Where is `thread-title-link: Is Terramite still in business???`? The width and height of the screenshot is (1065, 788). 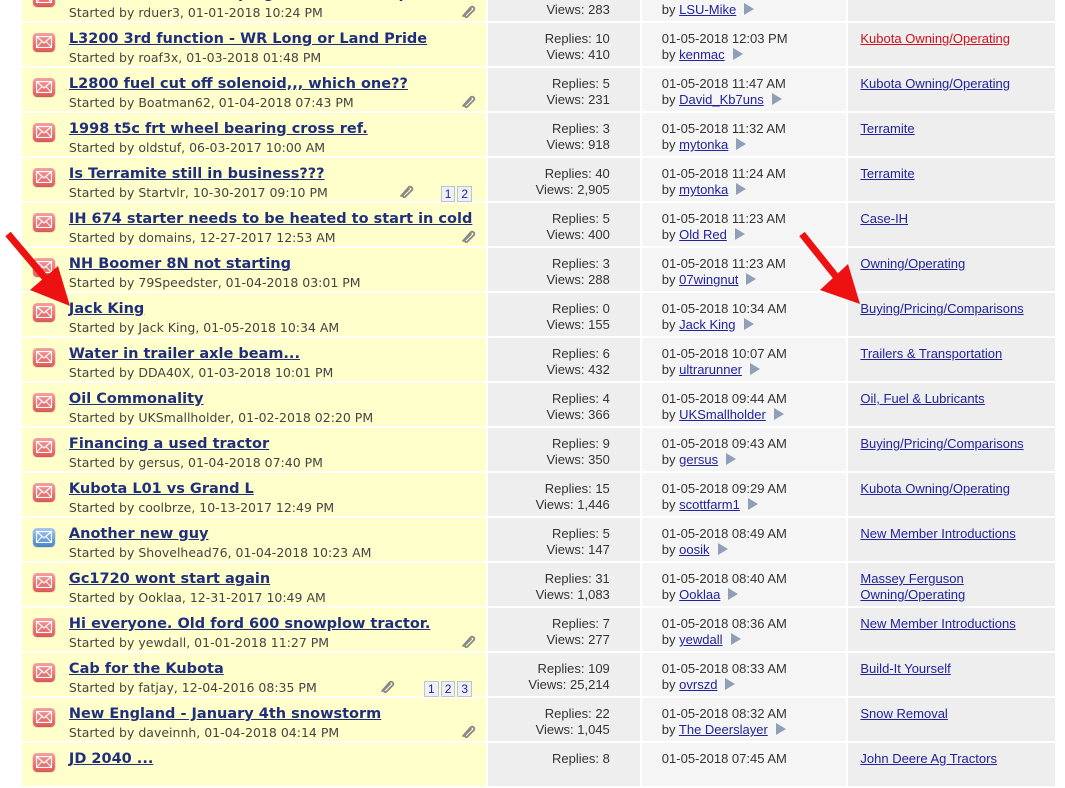
thread-title-link: Is Terramite still in business??? is located at coordinates (197, 174).